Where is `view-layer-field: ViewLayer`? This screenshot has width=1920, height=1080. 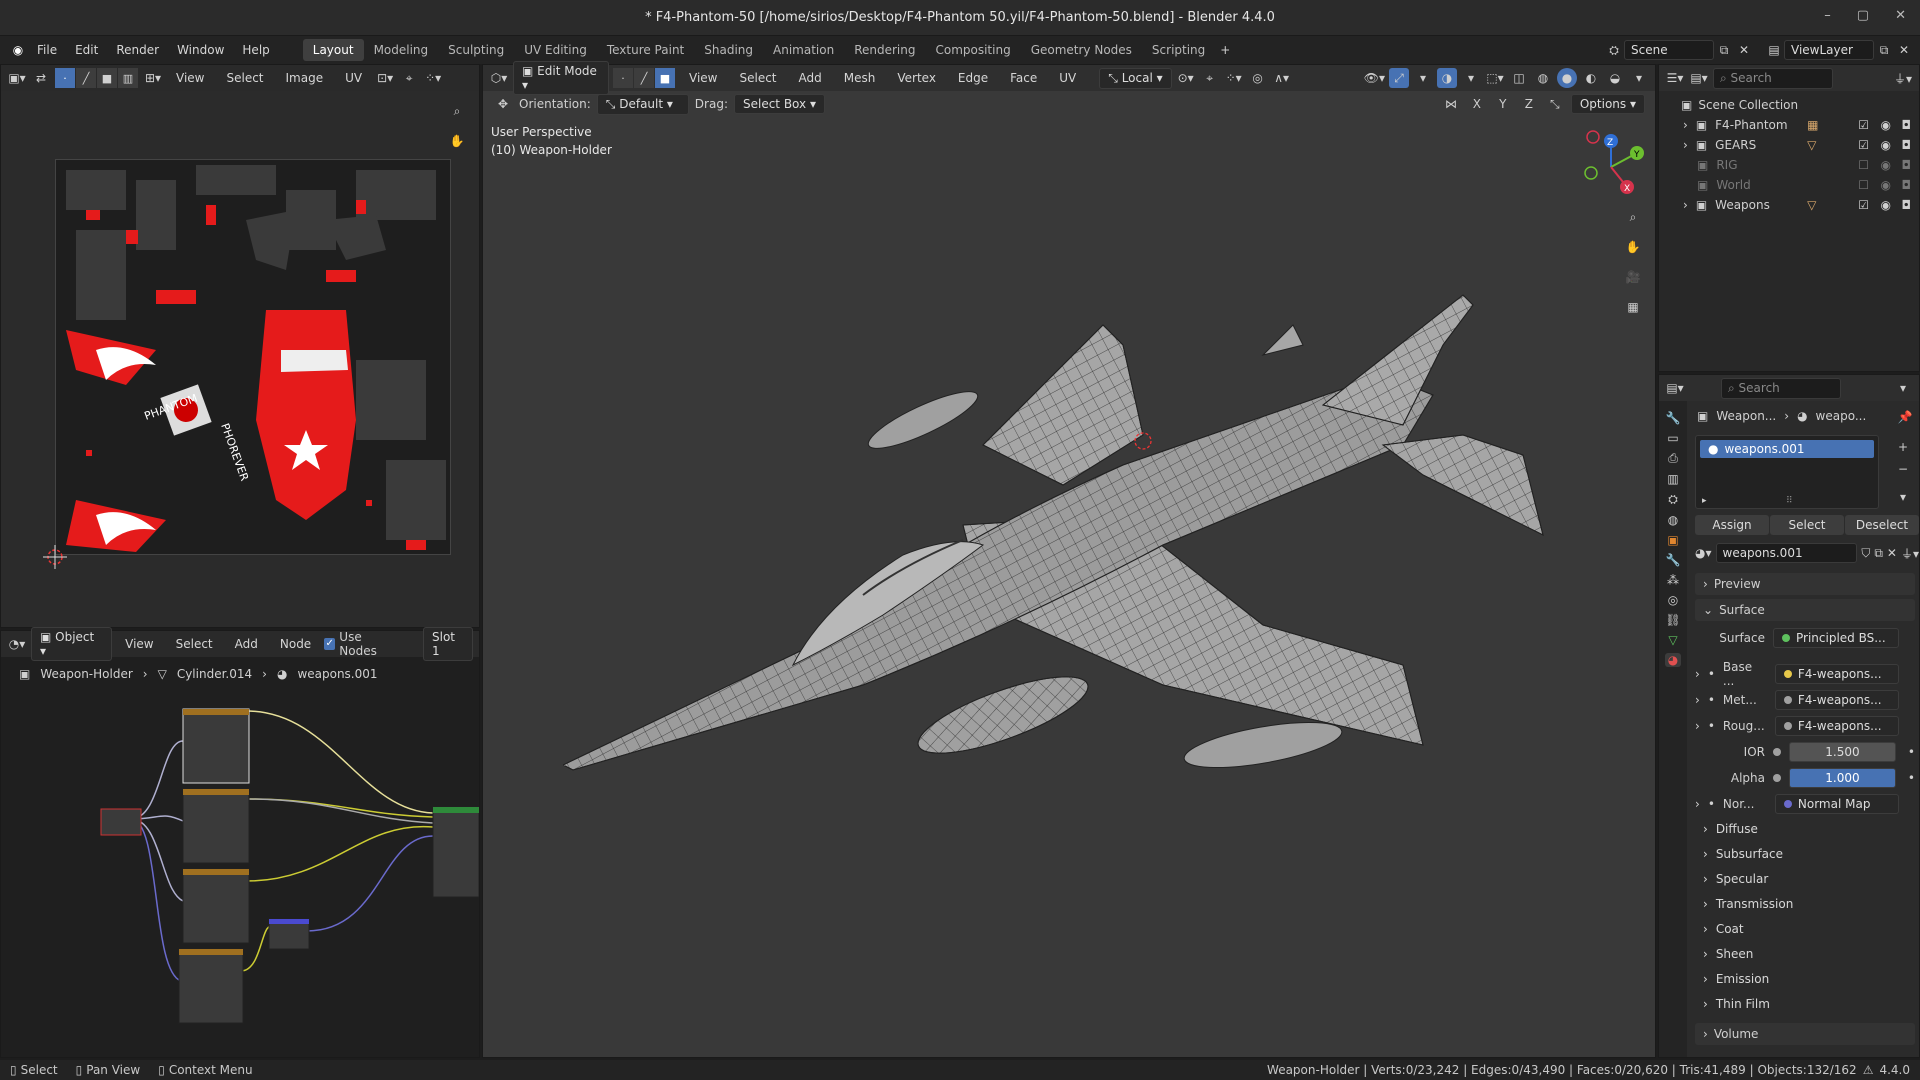
view-layer-field: ViewLayer is located at coordinates (1829, 50).